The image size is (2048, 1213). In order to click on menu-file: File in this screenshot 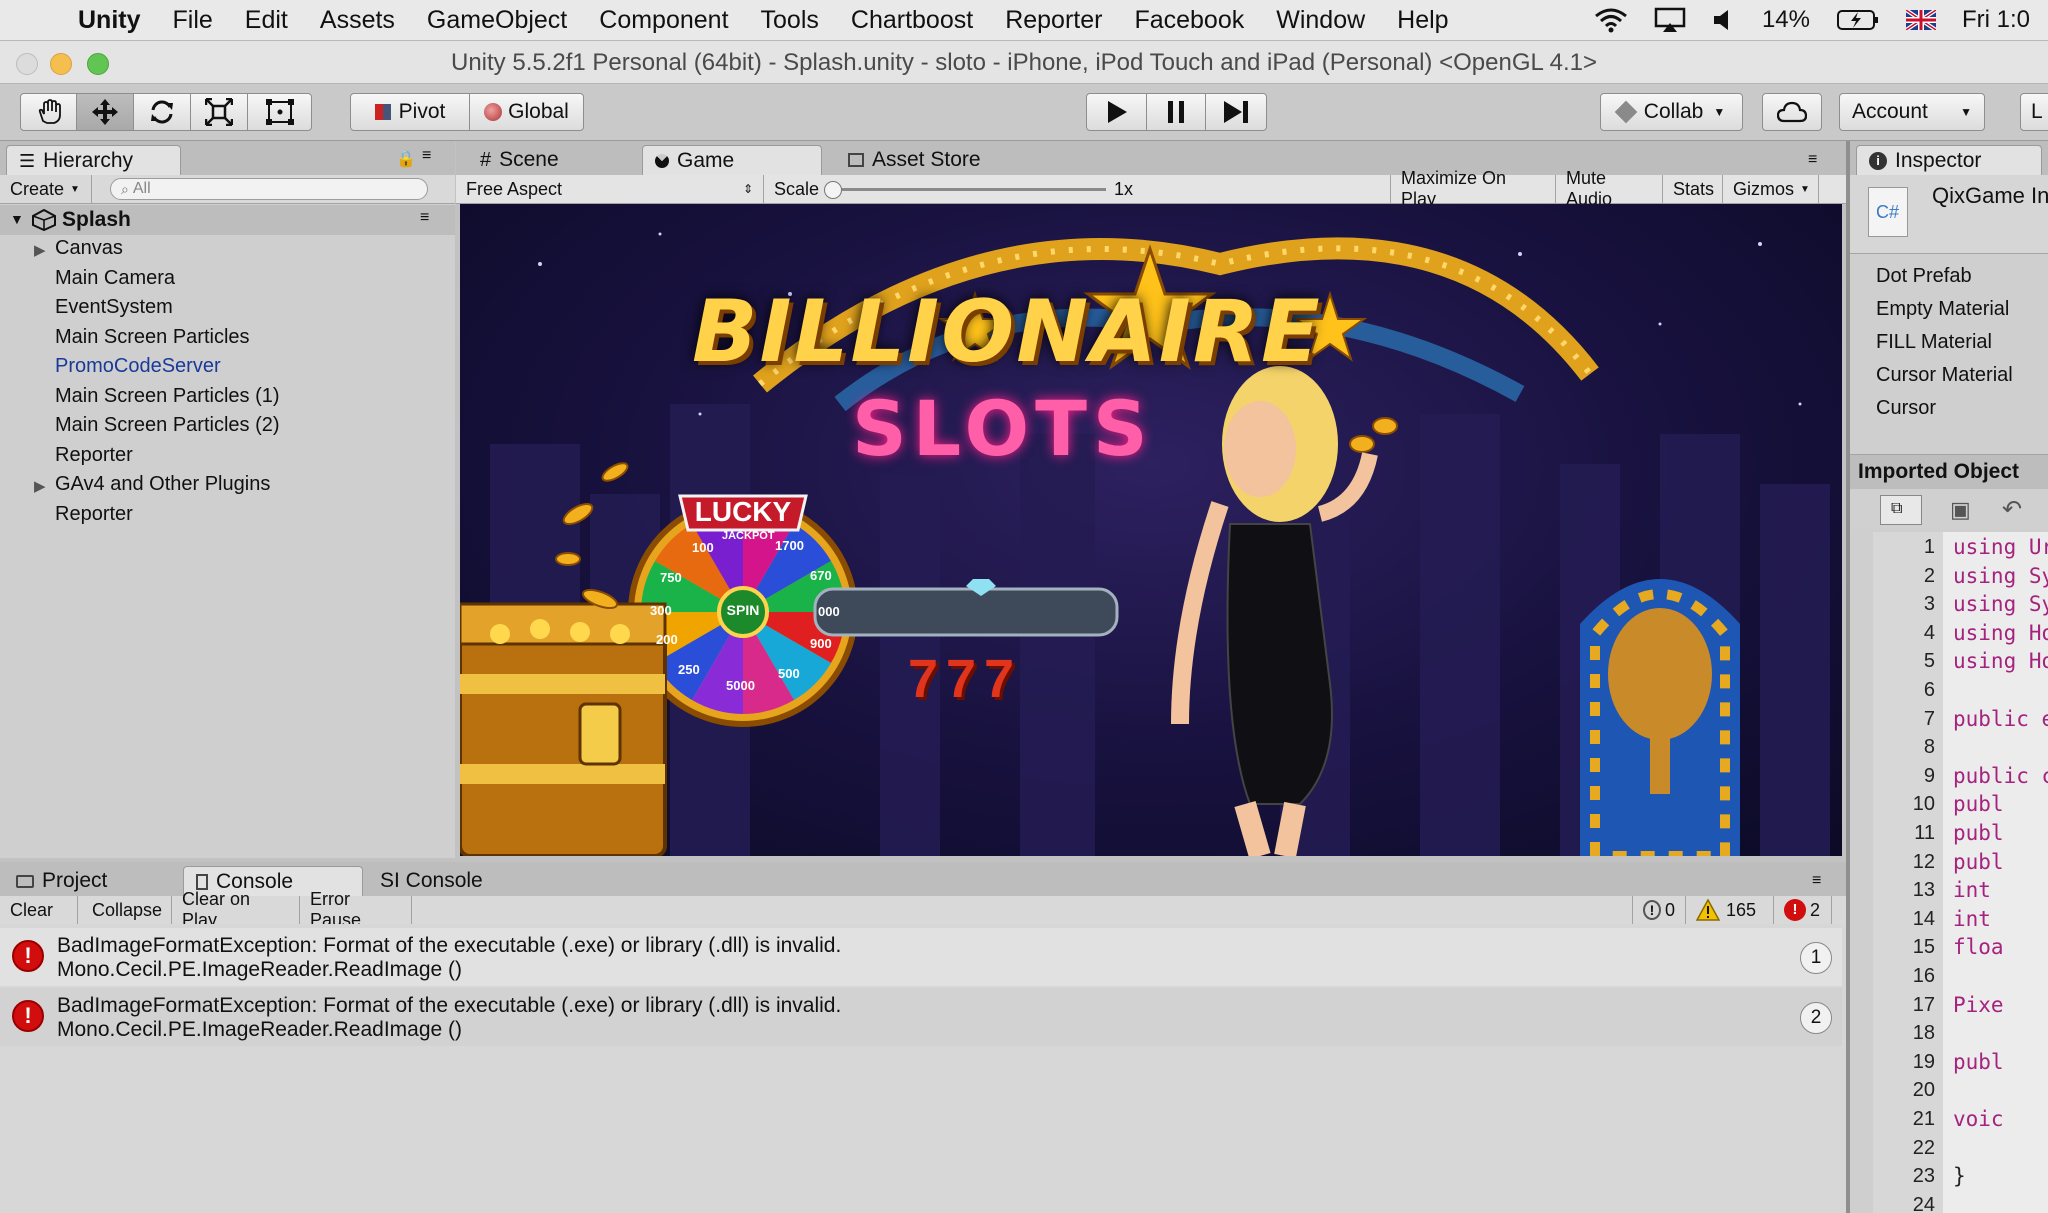, I will do `click(193, 20)`.